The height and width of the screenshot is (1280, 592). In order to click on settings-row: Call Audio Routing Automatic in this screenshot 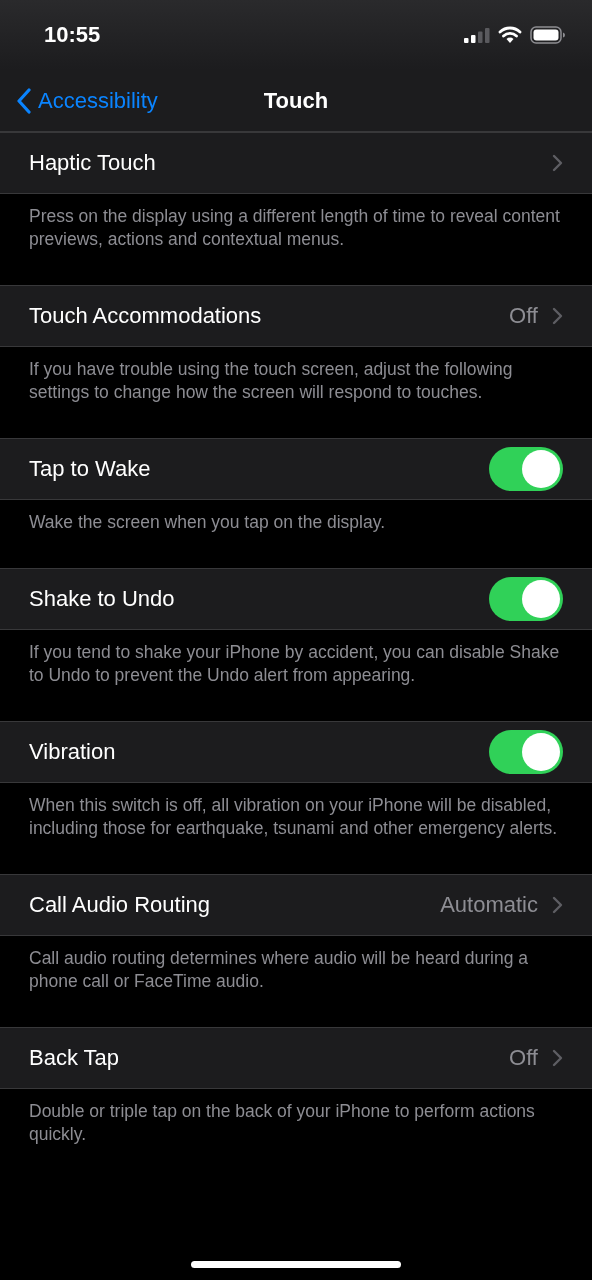, I will do `click(296, 905)`.